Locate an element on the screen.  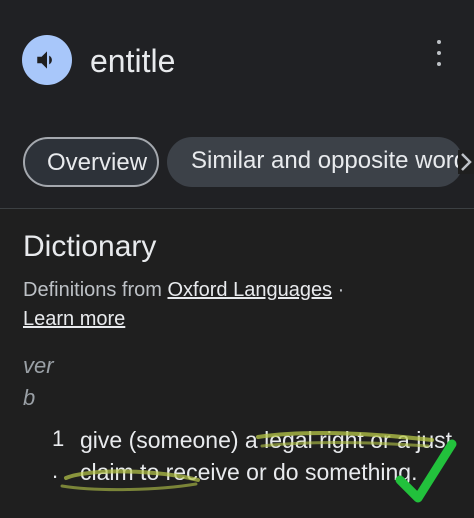
part-of-speech: verb is located at coordinates (38, 381).